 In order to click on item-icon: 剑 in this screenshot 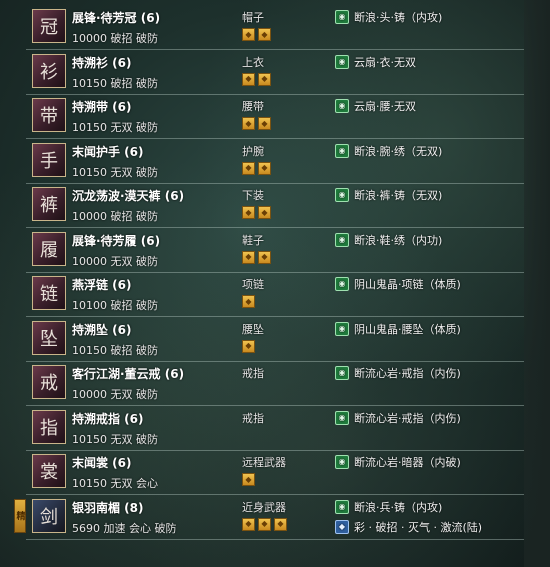, I will do `click(49, 515)`.